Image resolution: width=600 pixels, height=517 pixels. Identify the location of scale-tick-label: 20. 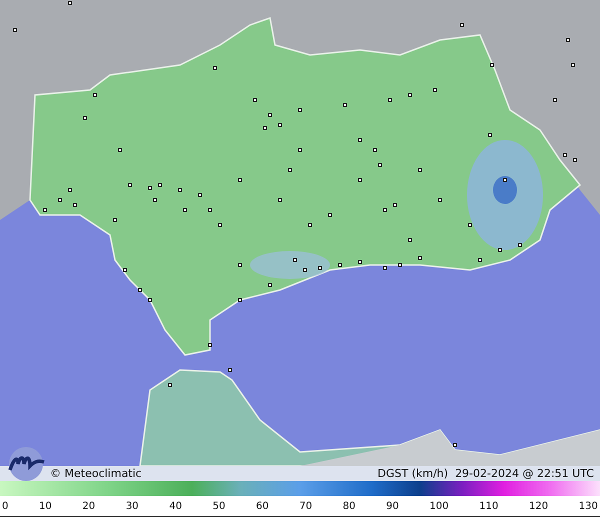
(89, 506).